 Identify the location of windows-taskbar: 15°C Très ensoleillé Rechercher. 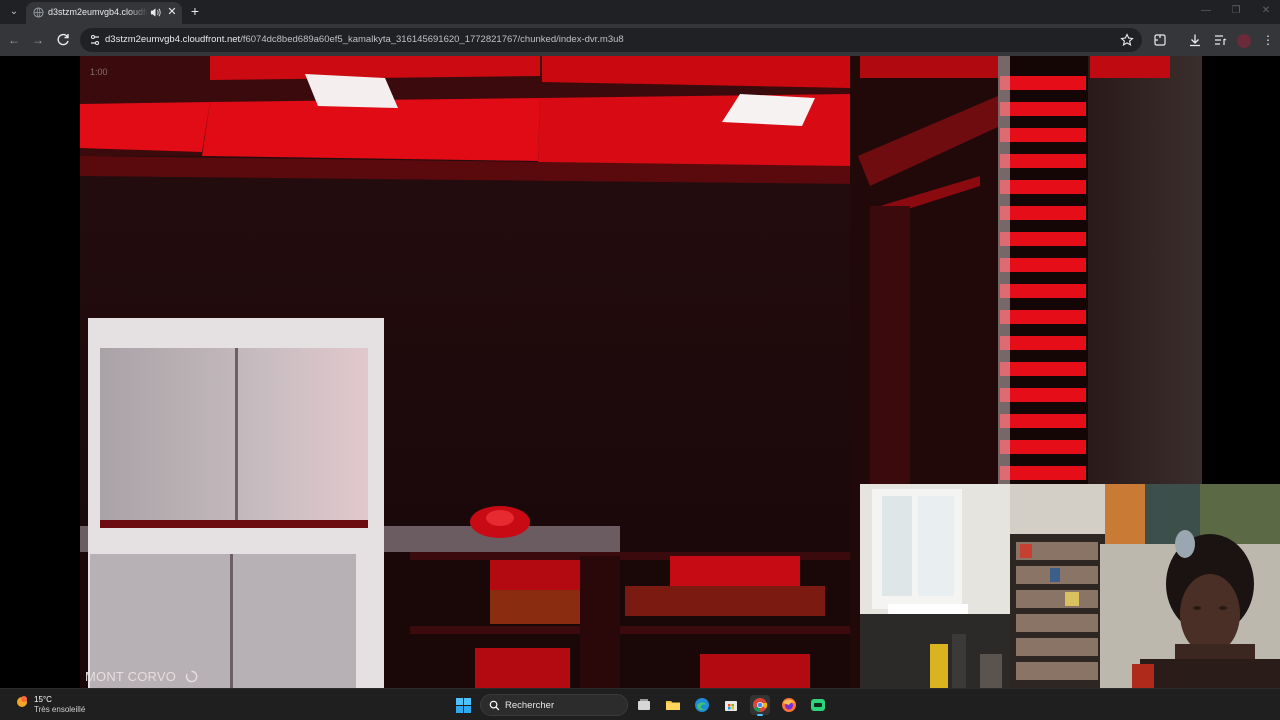
(640, 704).